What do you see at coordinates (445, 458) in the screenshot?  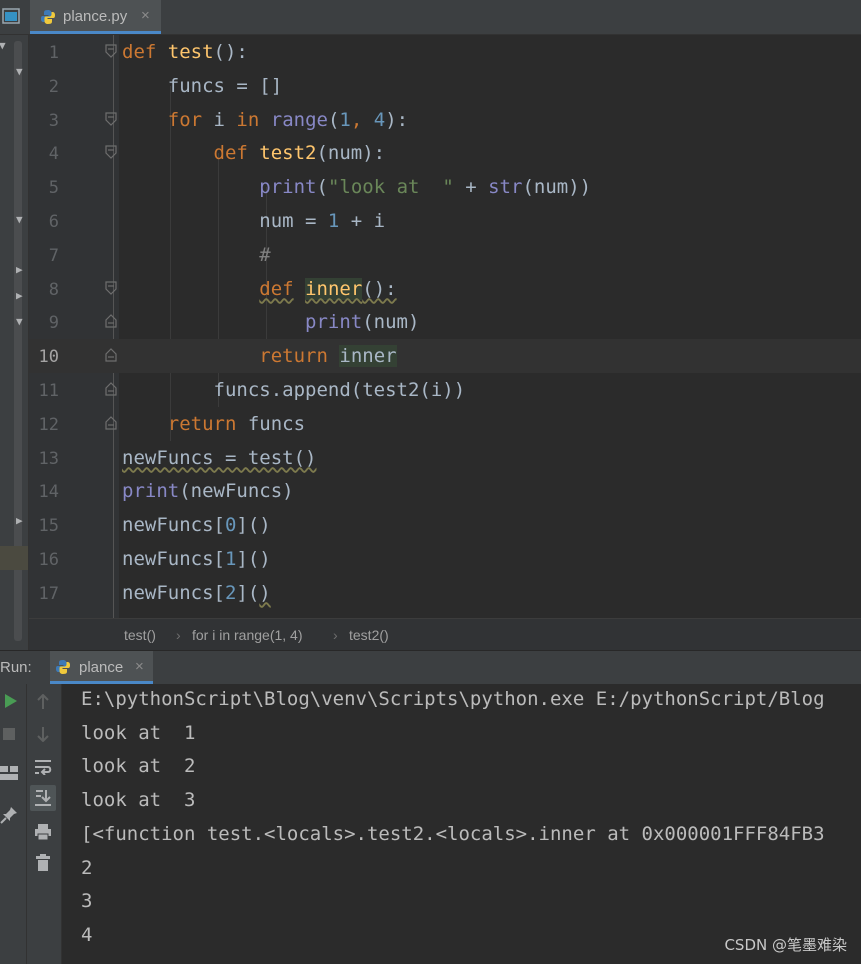 I see `code-line: 13 newFuncs = test()` at bounding box center [445, 458].